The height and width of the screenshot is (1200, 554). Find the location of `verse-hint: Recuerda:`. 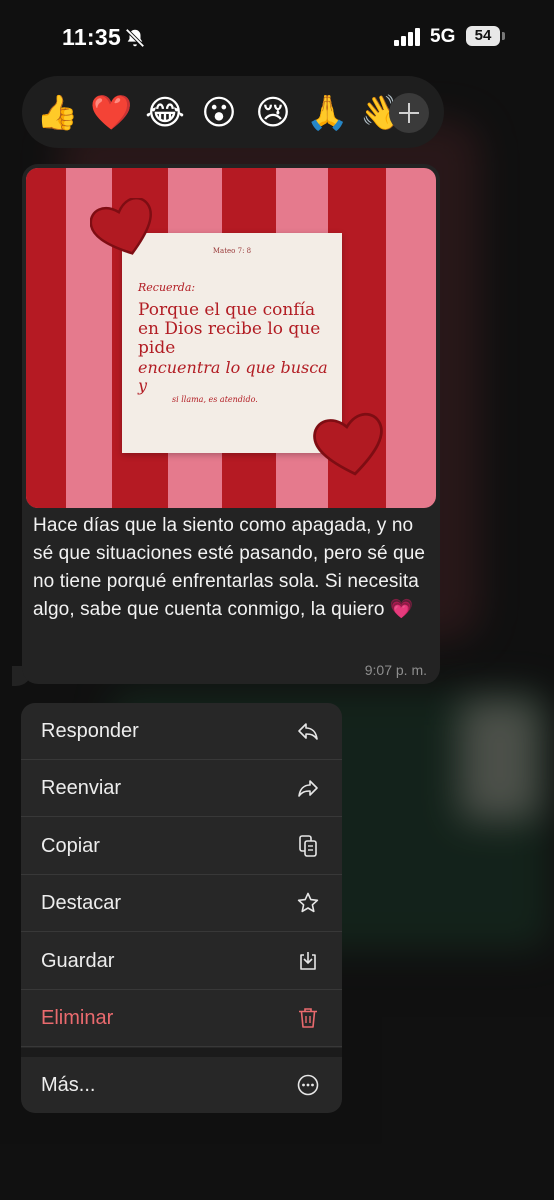

verse-hint: Recuerda: is located at coordinates (167, 287).